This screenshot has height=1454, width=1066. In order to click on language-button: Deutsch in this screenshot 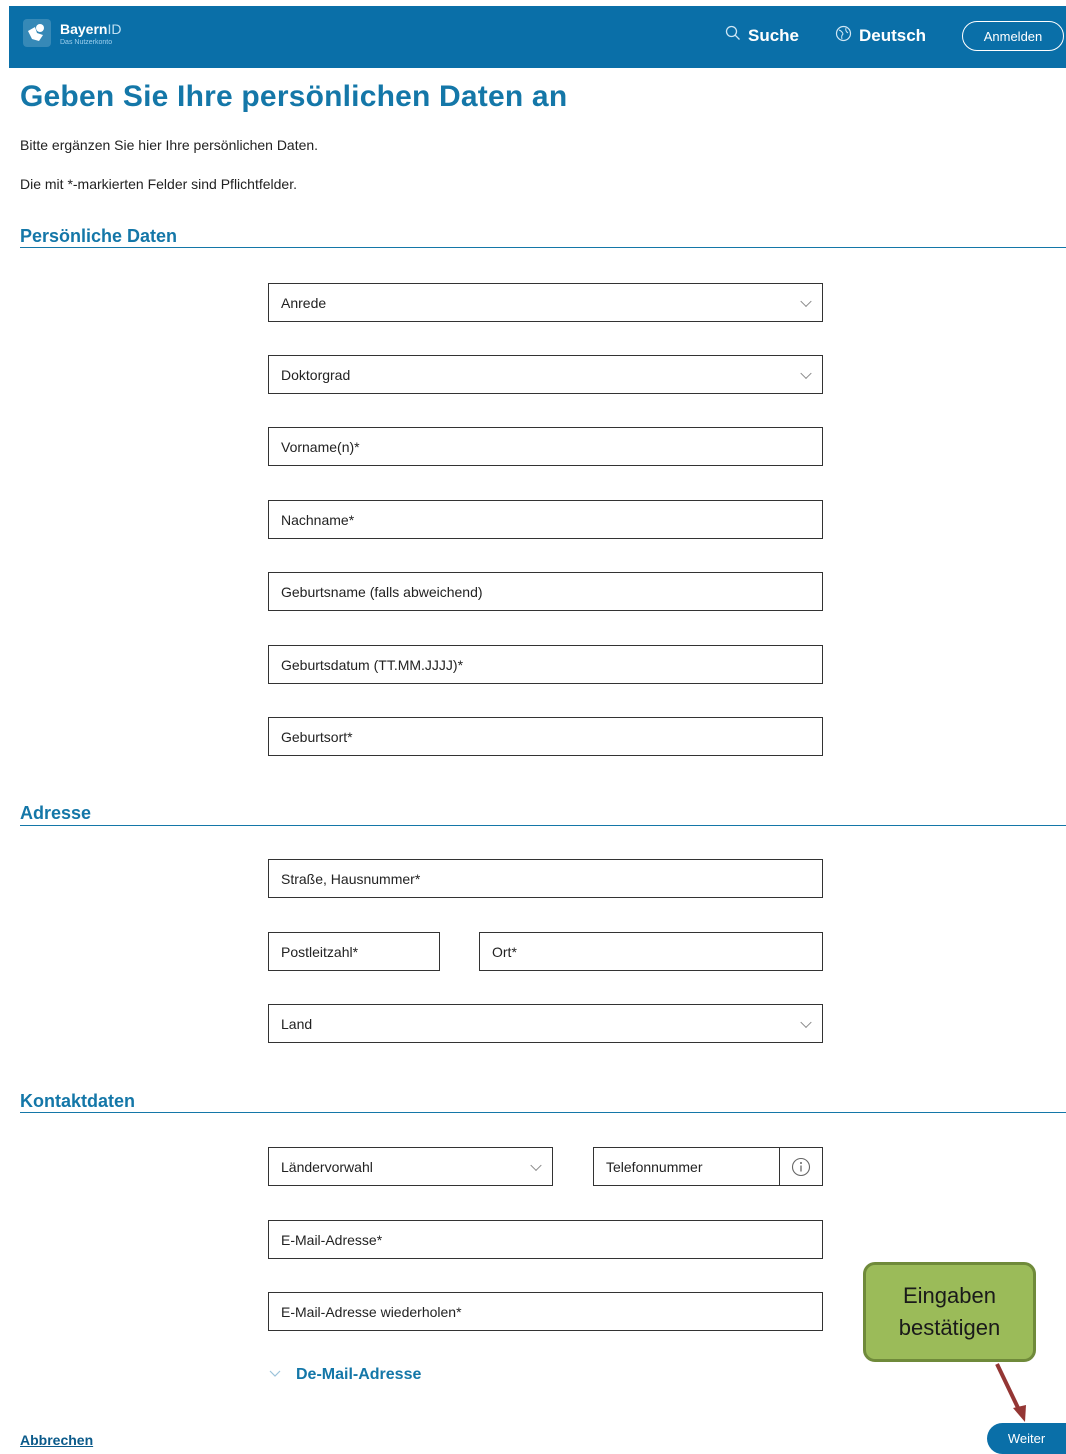, I will do `click(880, 36)`.